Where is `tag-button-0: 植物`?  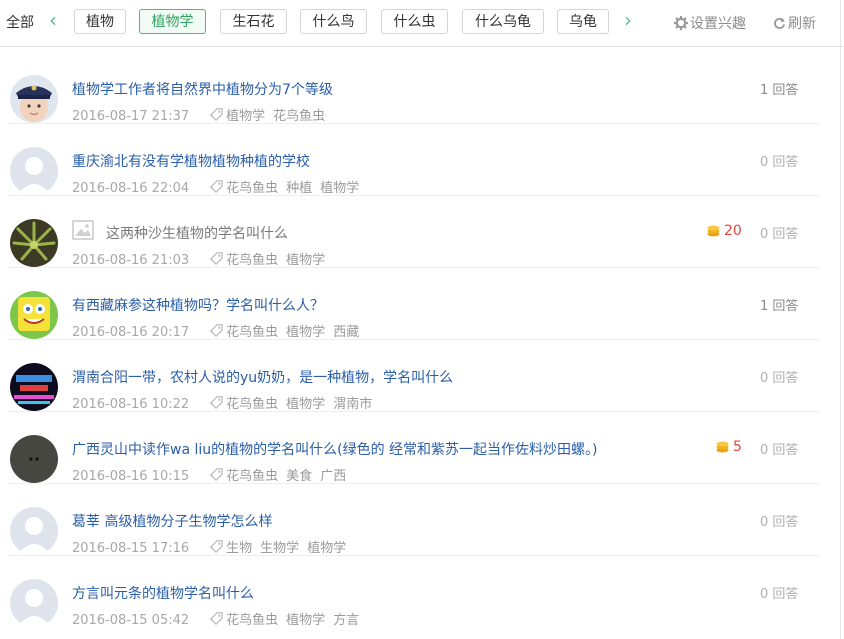 tag-button-0: 植物 is located at coordinates (100, 21).